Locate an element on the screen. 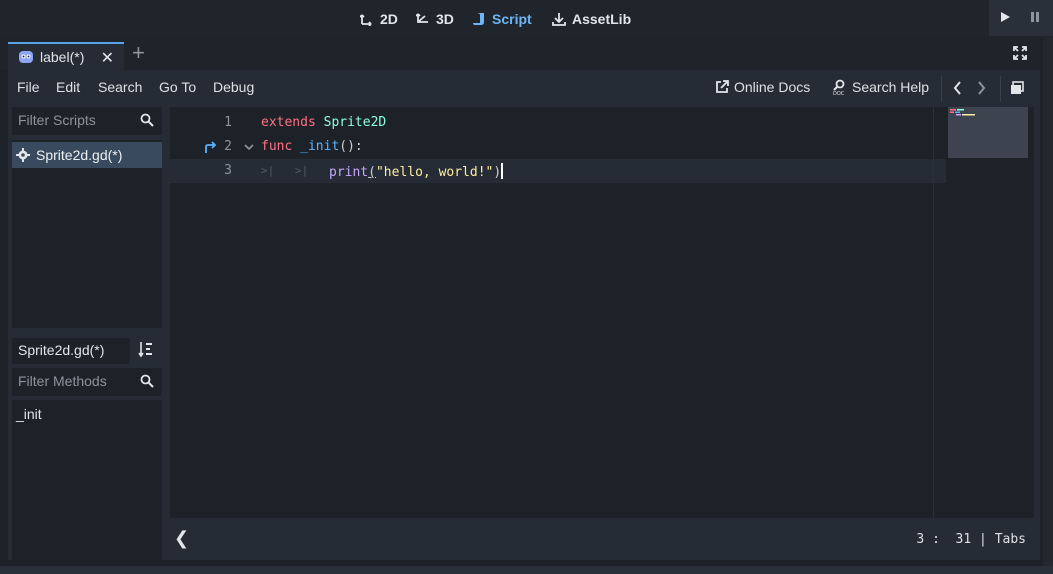 The width and height of the screenshot is (1053, 574). workspace-assetlib-button: AssetLib is located at coordinates (591, 19).